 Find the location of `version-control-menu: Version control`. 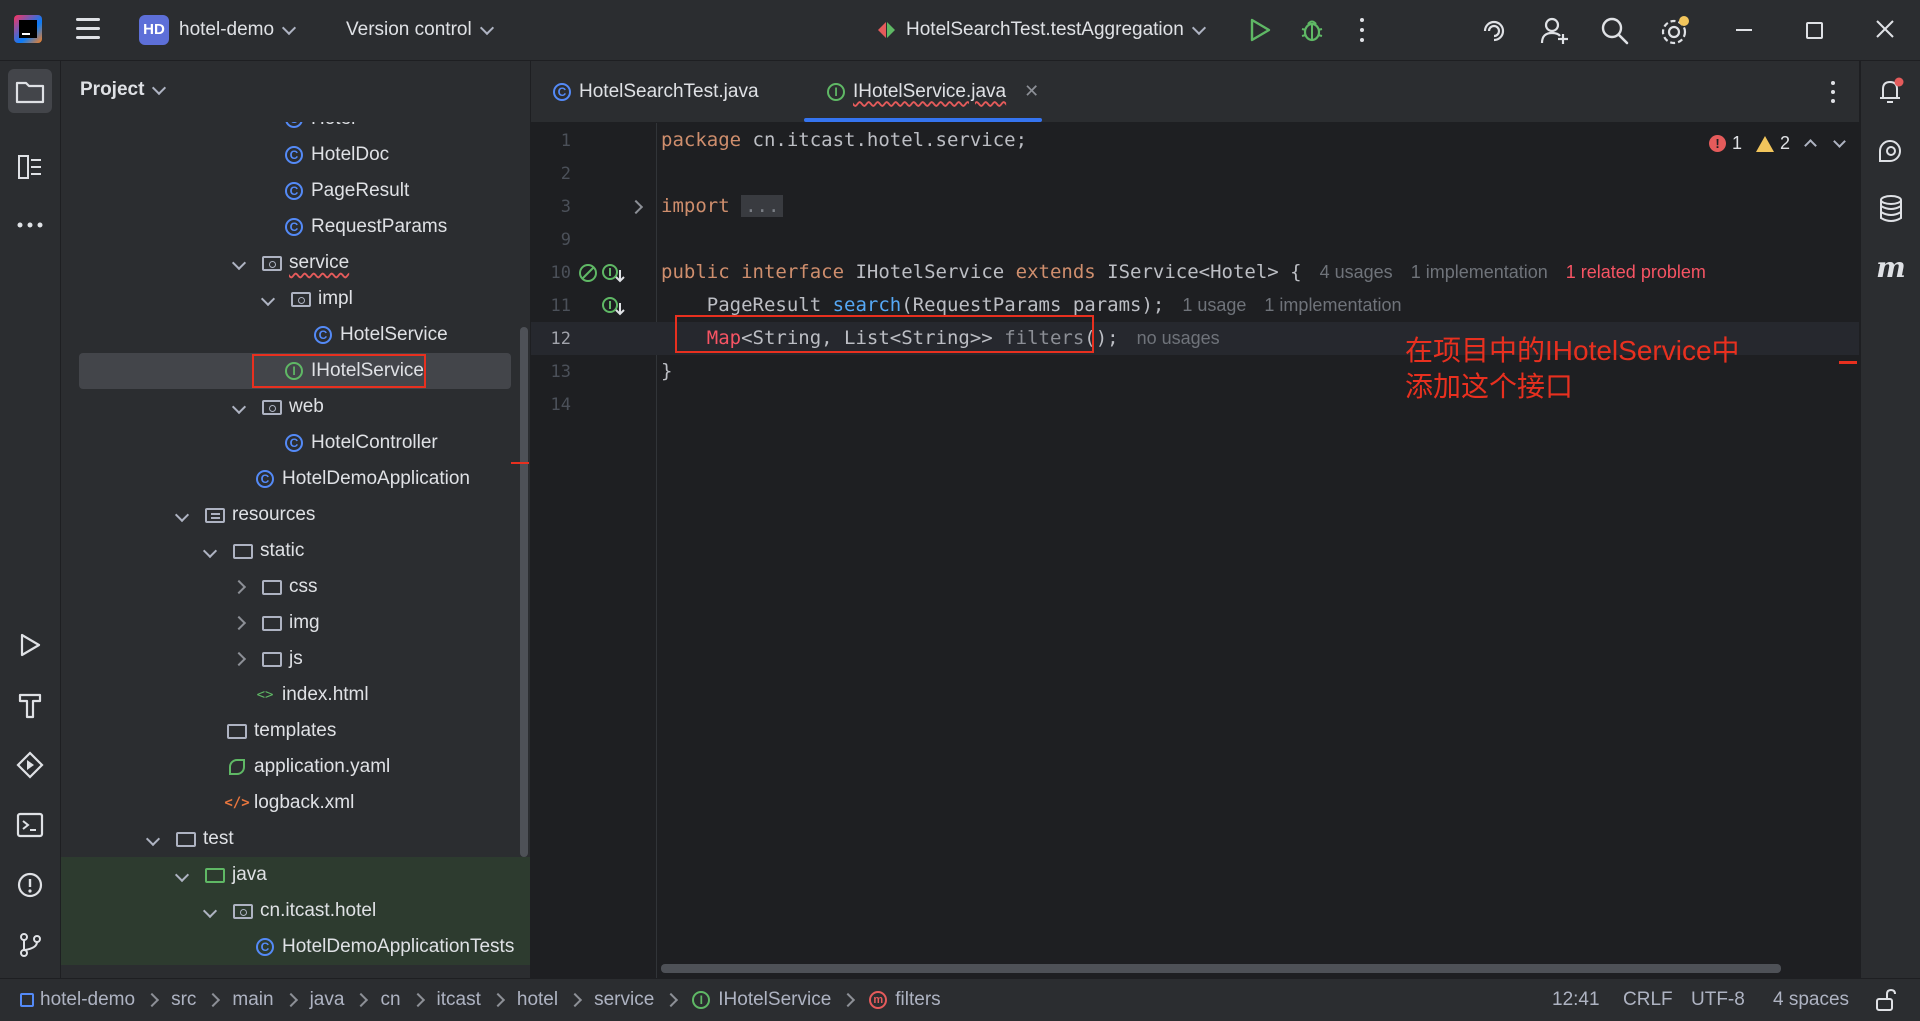

version-control-menu: Version control is located at coordinates (420, 30).